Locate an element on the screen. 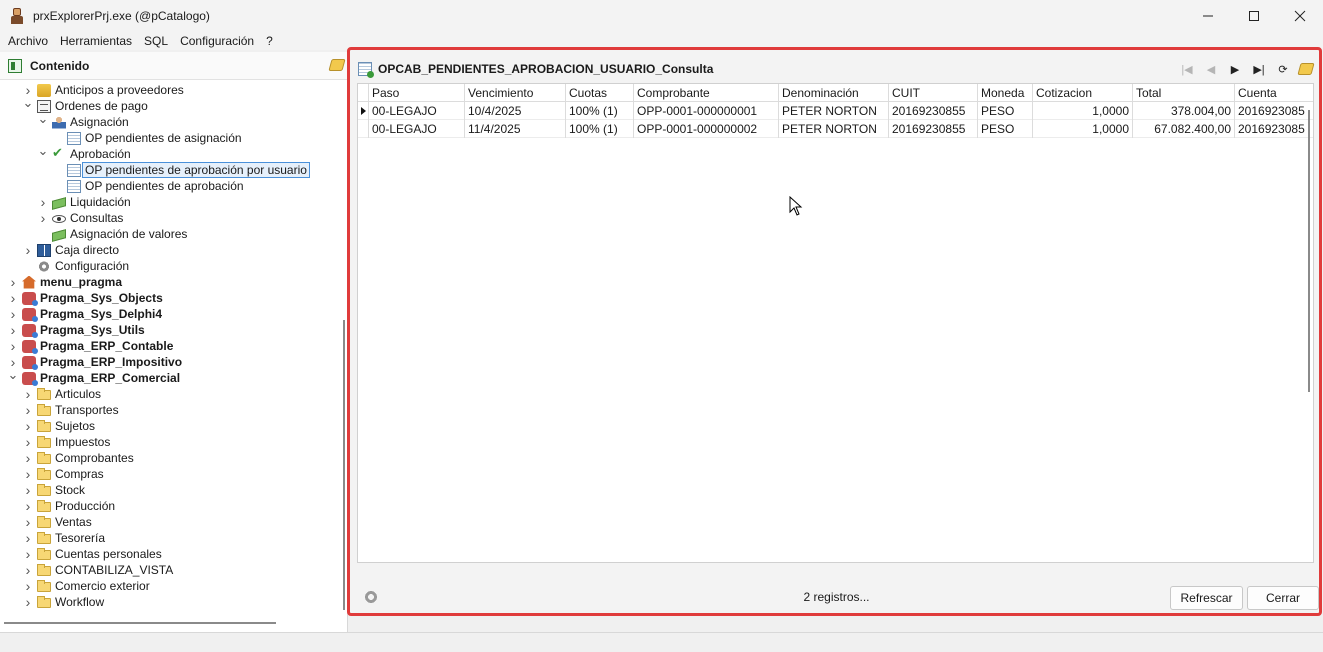 The image size is (1323, 652). column-header: Comprobante is located at coordinates (706, 93).